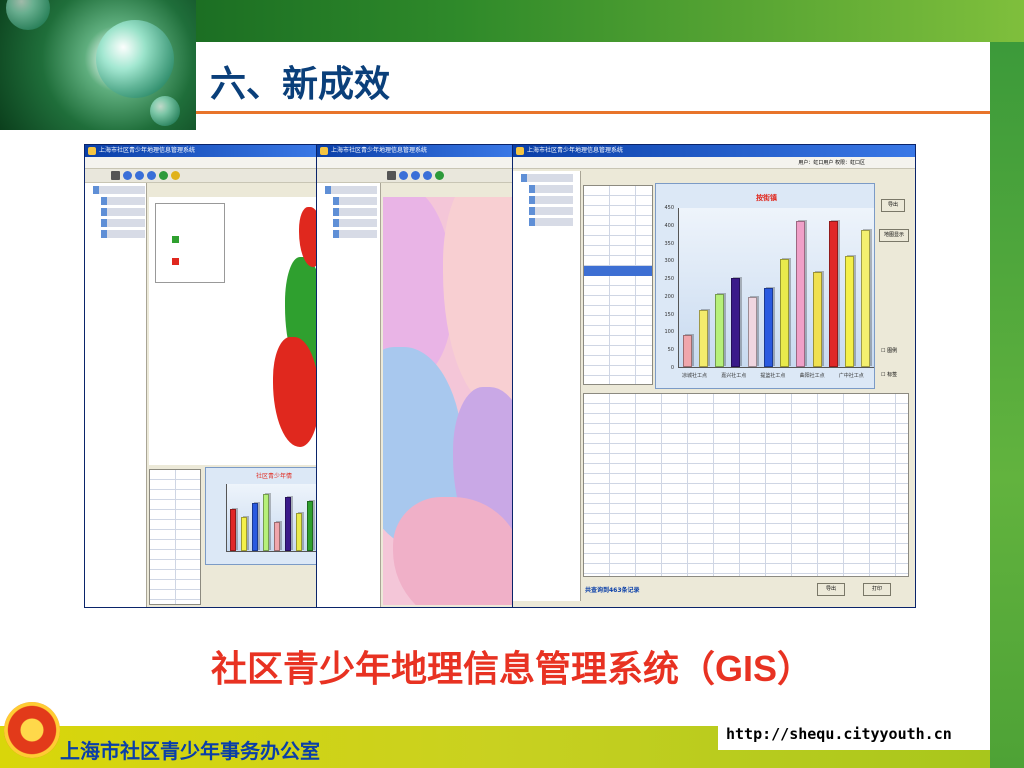 This screenshot has height=768, width=1024. I want to click on export-records-button: 导出, so click(831, 589).